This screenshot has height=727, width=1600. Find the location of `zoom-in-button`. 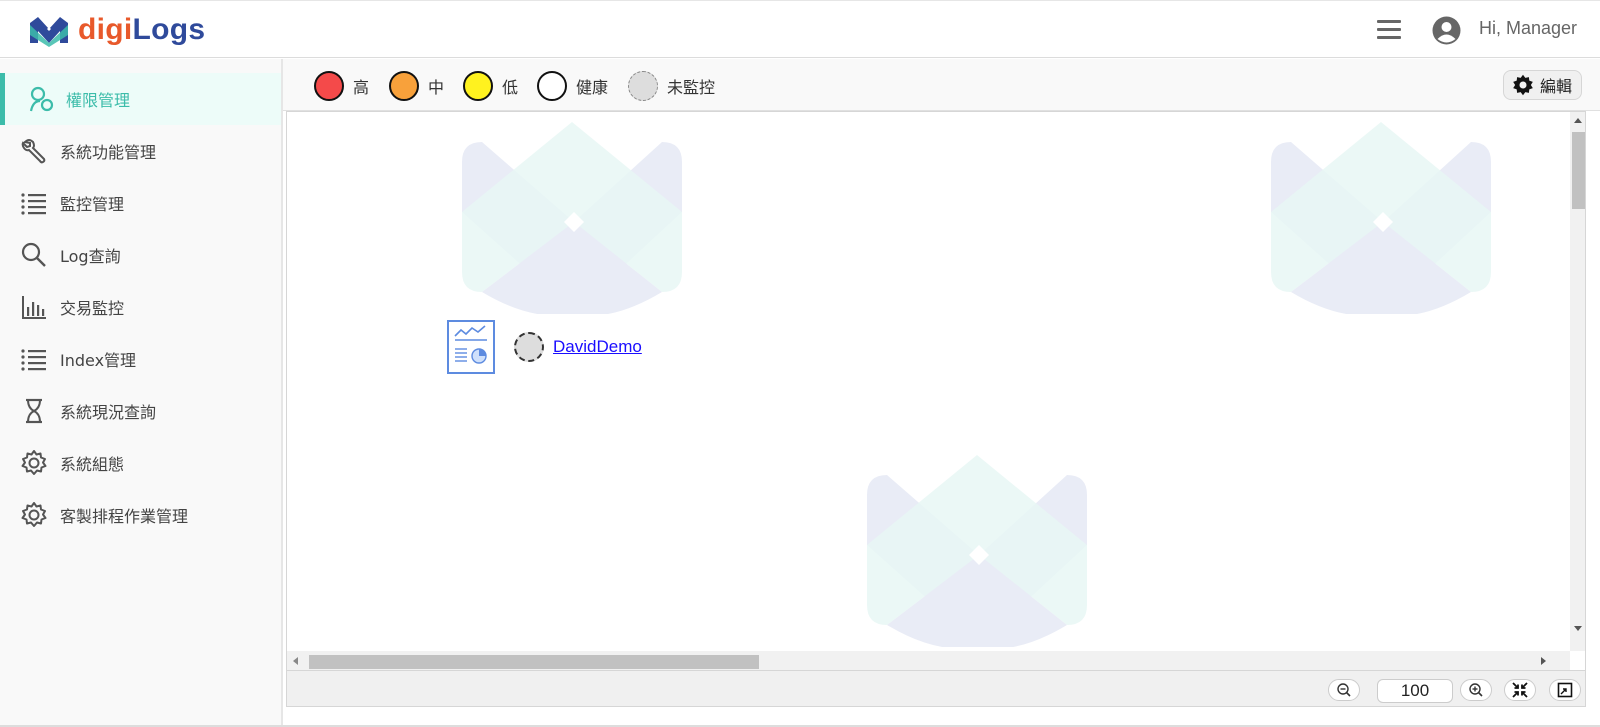

zoom-in-button is located at coordinates (1476, 690).